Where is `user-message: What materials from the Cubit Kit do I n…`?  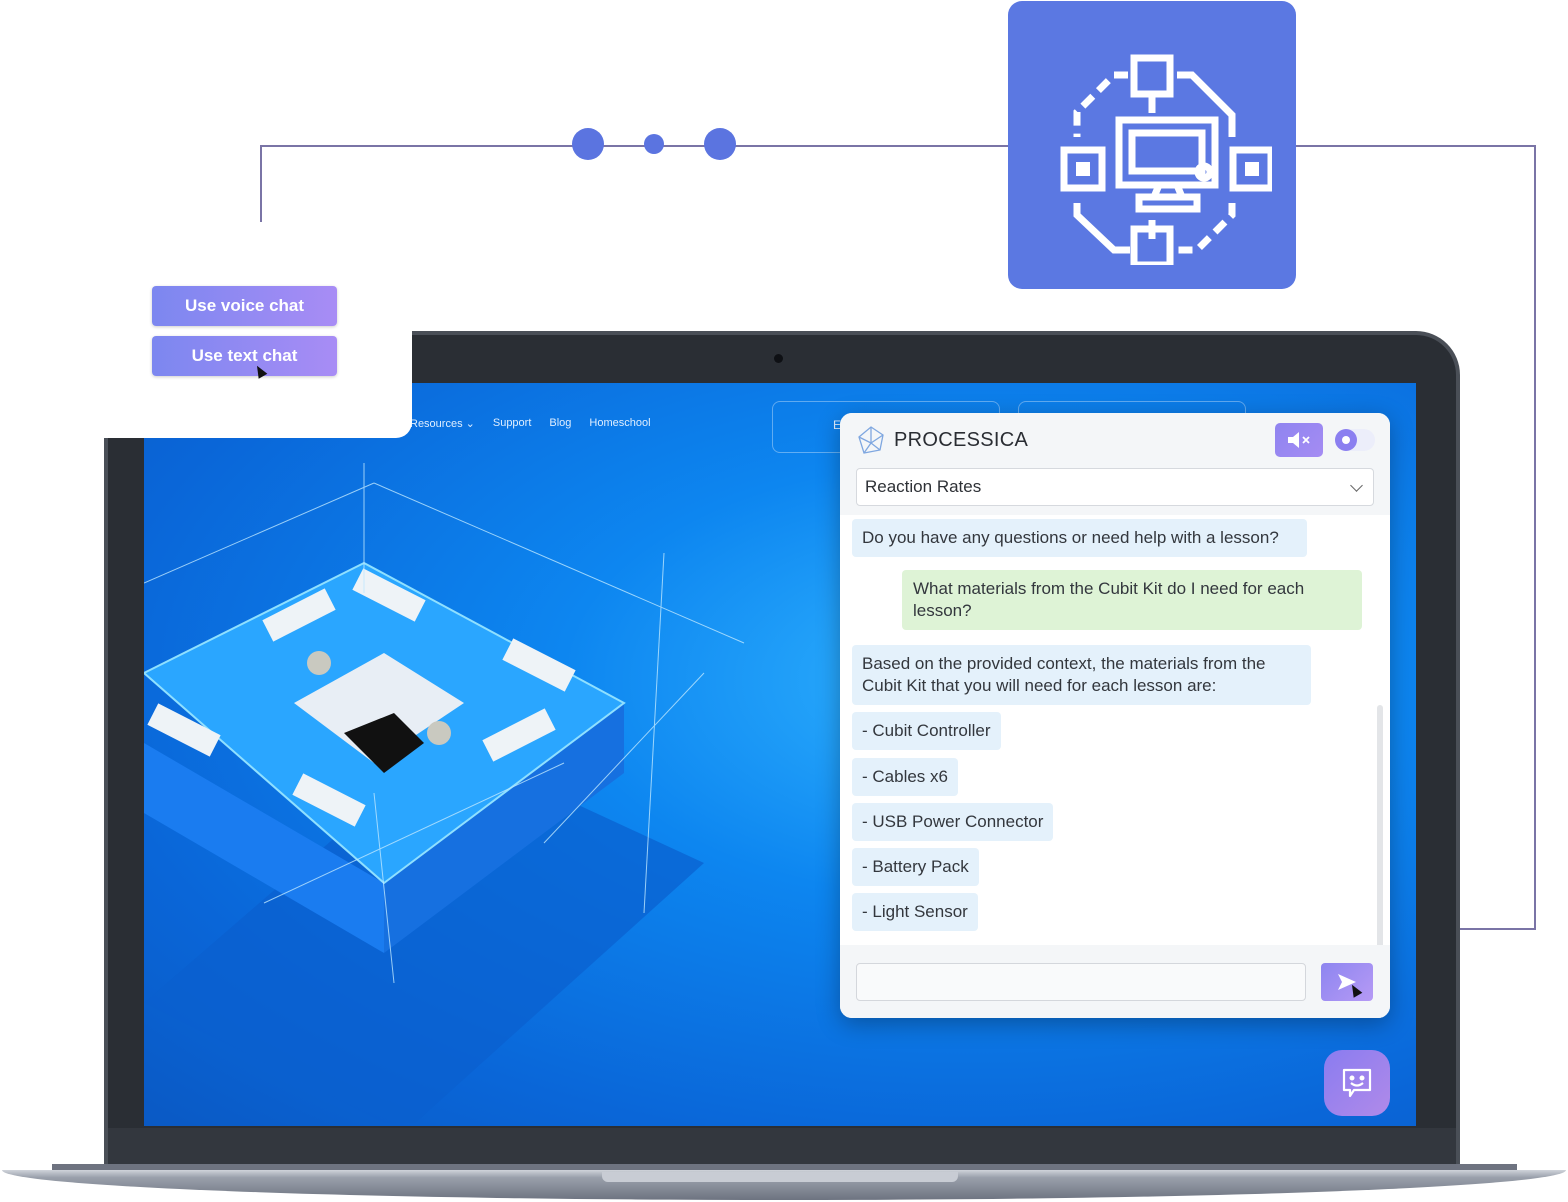 user-message: What materials from the Cubit Kit do I n… is located at coordinates (1132, 600).